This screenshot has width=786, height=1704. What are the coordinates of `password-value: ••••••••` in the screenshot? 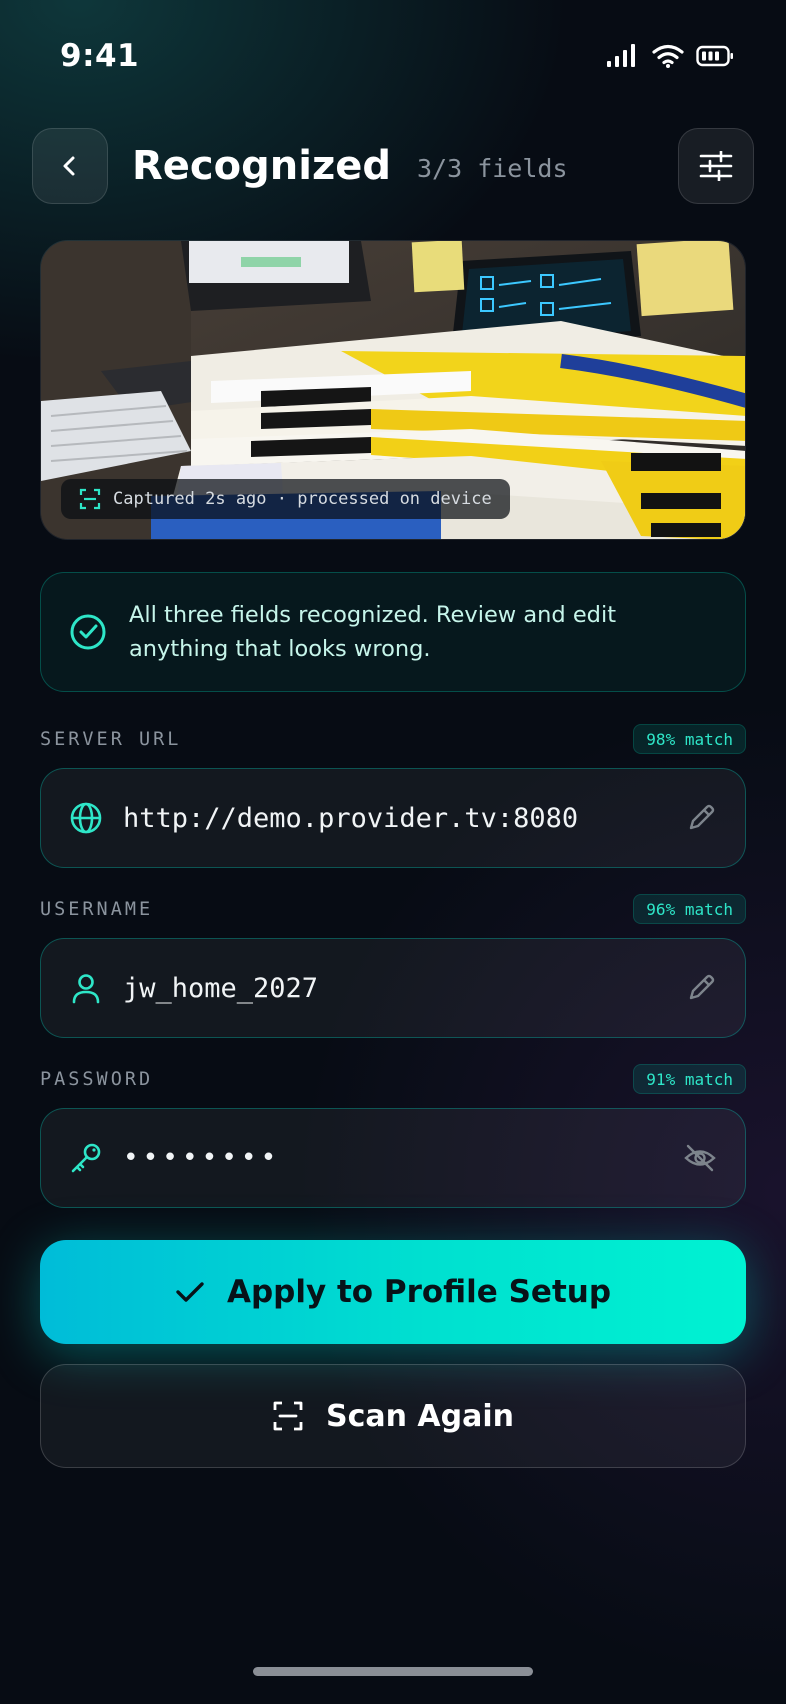 It's located at (403, 1158).